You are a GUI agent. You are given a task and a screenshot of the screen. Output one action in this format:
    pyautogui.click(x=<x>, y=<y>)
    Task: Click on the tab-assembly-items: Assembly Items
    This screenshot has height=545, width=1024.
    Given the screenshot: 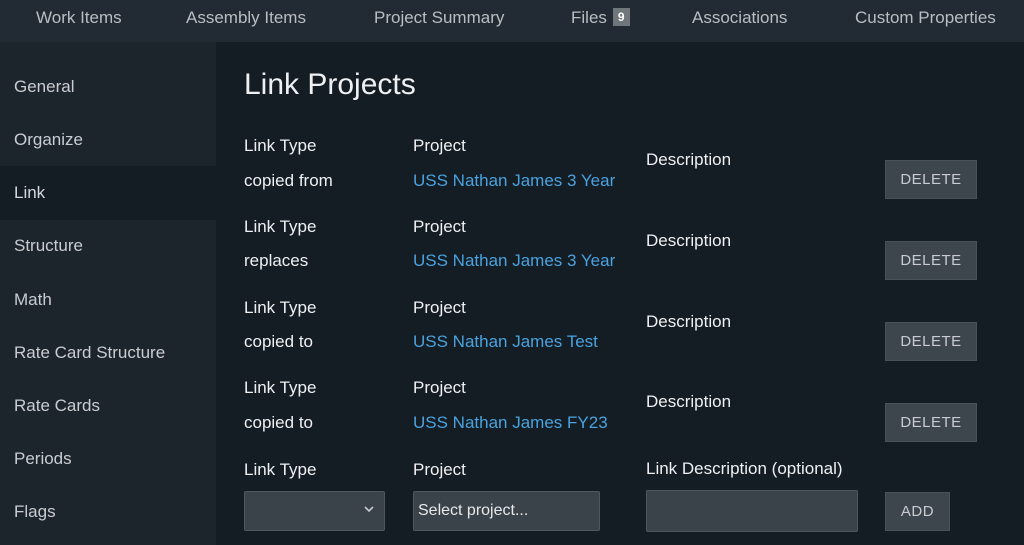 What is the action you would take?
    pyautogui.click(x=246, y=18)
    